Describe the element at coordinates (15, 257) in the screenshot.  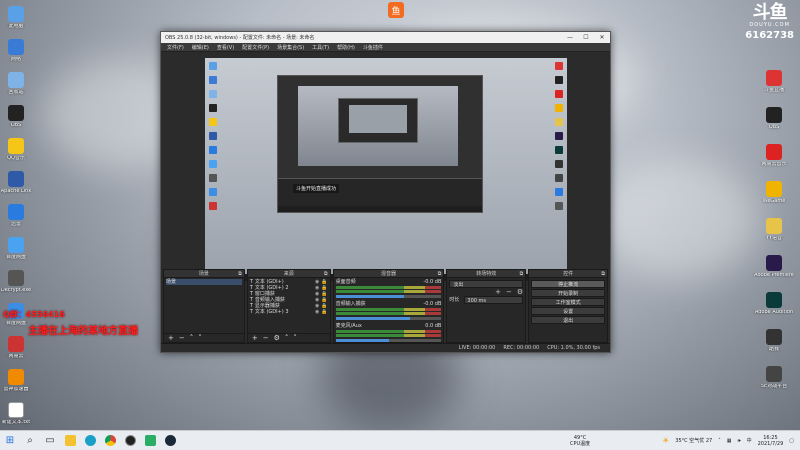
I see `desktop-icon-label: 百度网盘` at that location.